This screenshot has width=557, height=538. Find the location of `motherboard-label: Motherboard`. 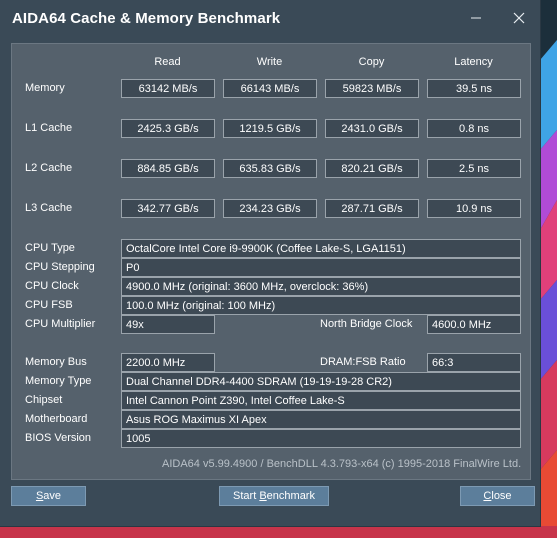

motherboard-label: Motherboard is located at coordinates (56, 419).